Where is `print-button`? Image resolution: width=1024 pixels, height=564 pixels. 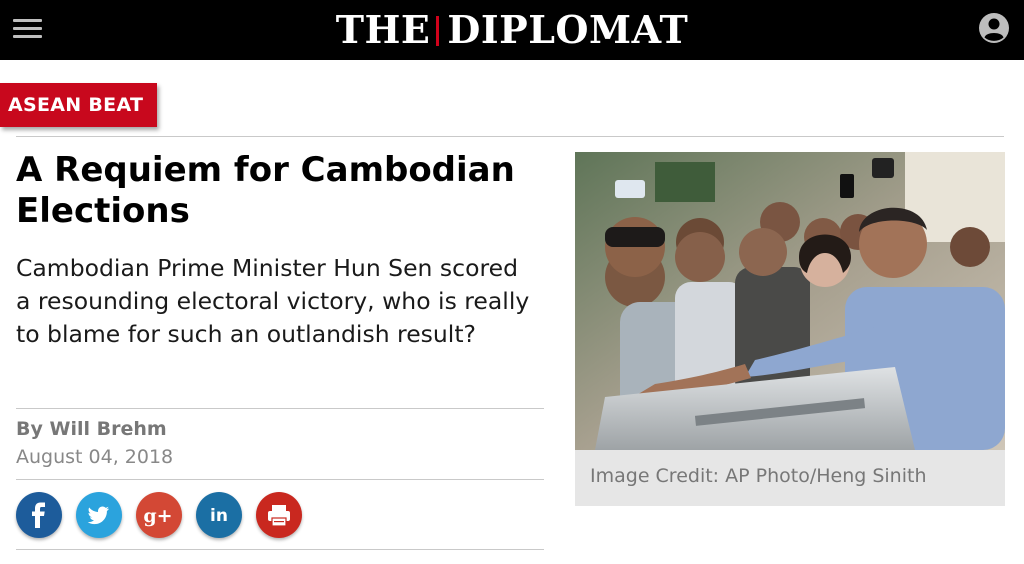
print-button is located at coordinates (279, 515).